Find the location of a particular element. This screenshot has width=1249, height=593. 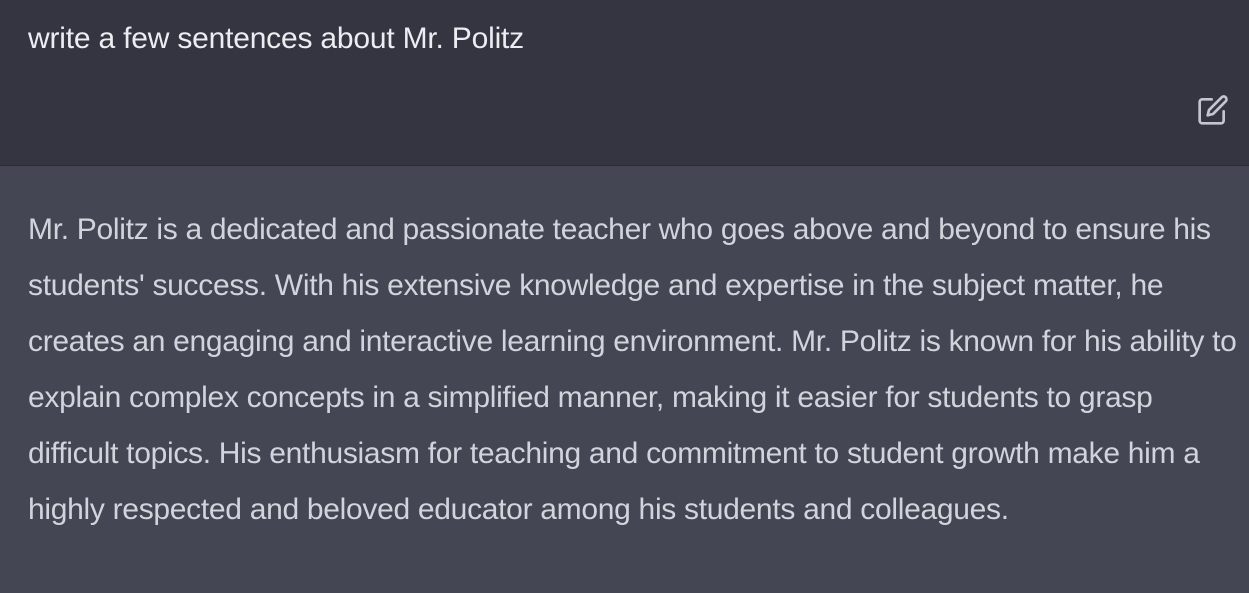

edit-icon is located at coordinates (1213, 110).